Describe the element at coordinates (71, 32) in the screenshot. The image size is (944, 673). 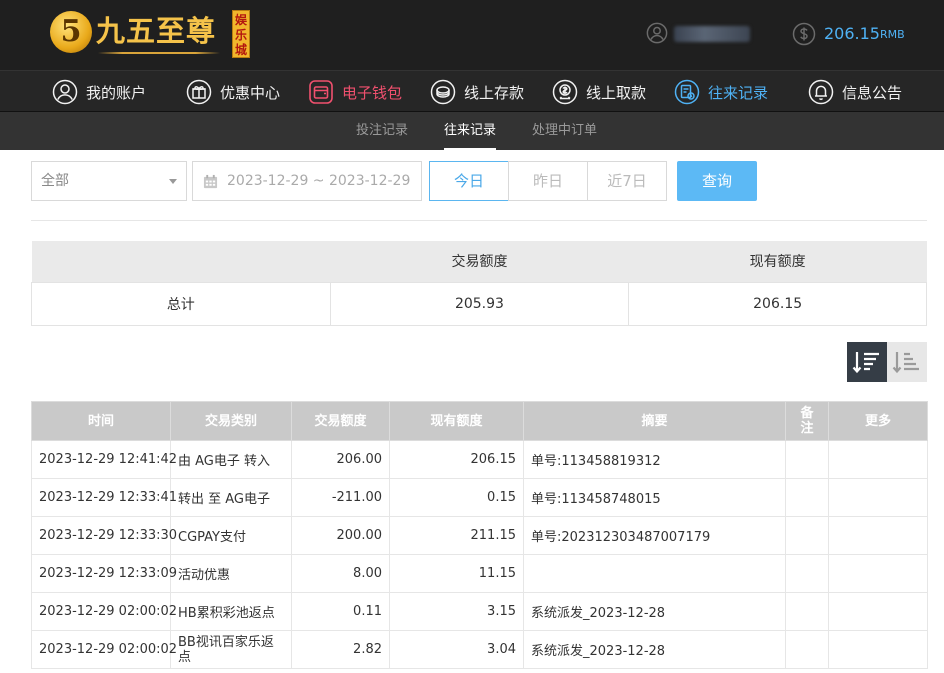
I see `logo-emblem: 5` at that location.